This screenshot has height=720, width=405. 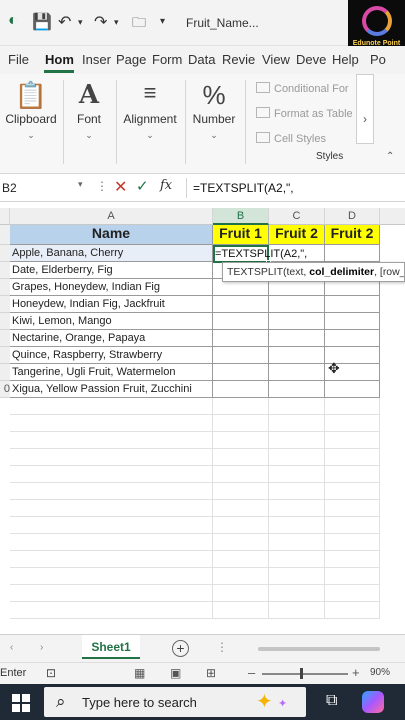 I want to click on quick-access-dropdown-icon: ▾, so click(x=162, y=21).